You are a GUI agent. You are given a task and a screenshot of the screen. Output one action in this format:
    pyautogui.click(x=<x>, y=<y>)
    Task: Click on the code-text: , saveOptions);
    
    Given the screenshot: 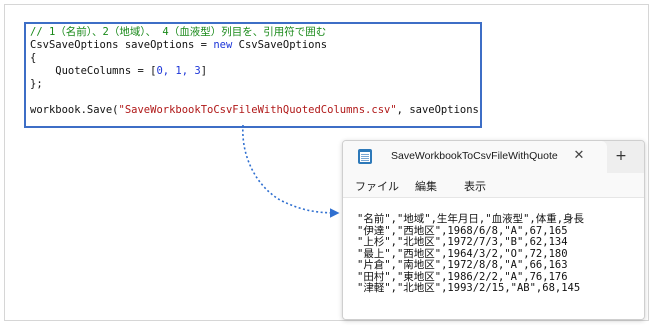 What is the action you would take?
    pyautogui.click(x=438, y=110)
    